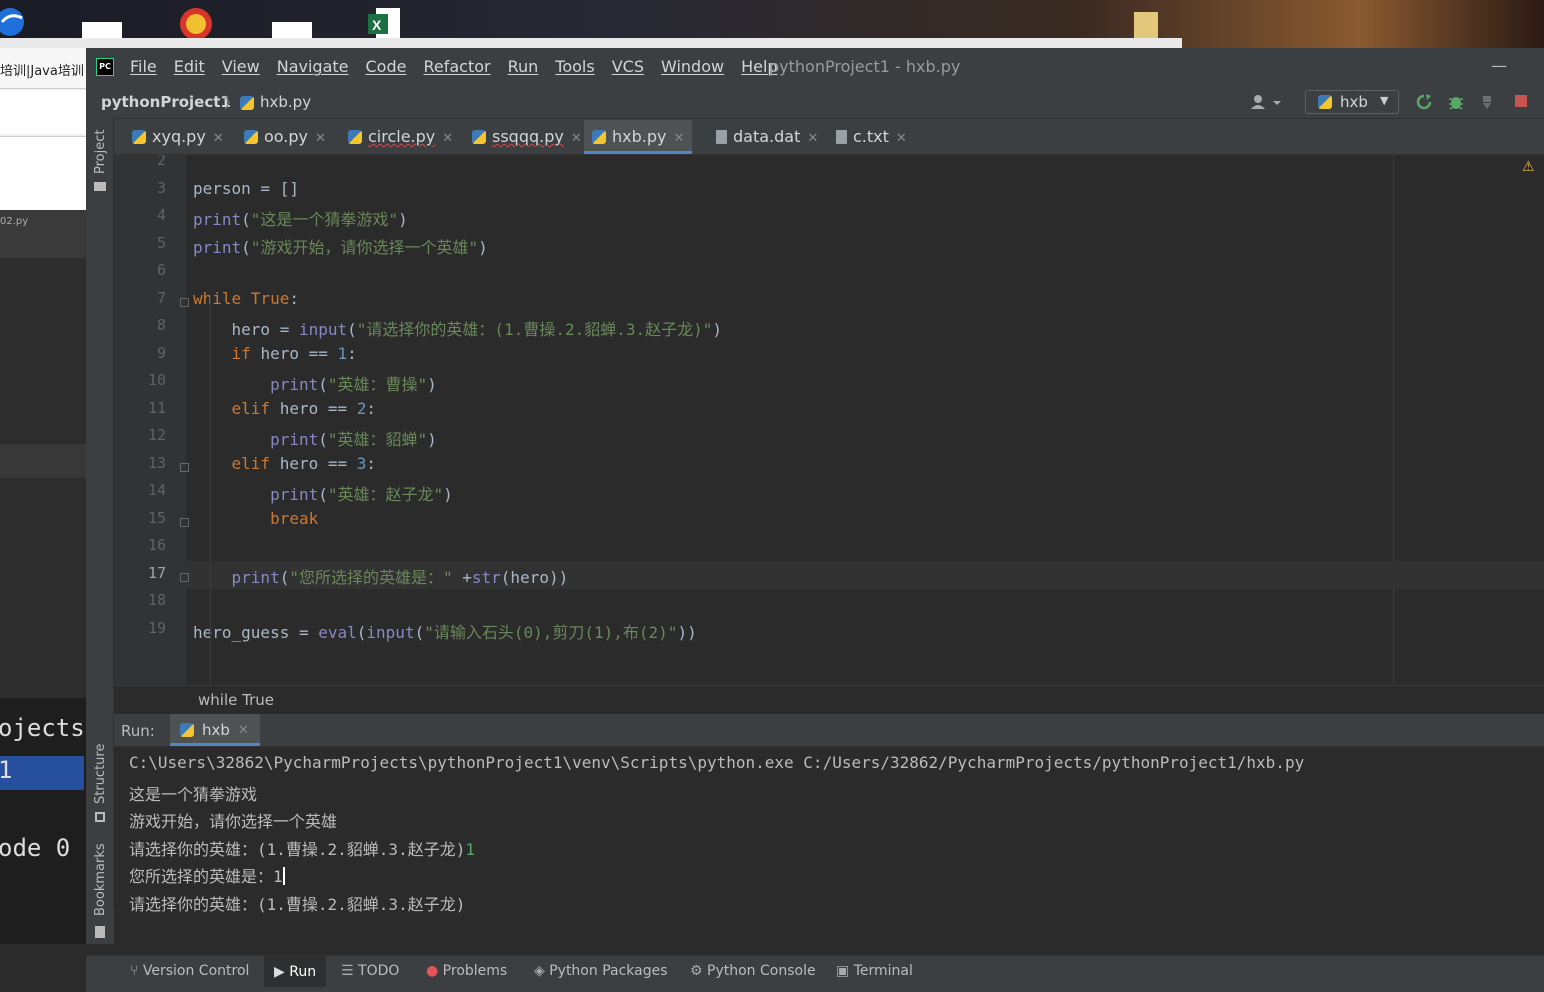 Image resolution: width=1544 pixels, height=992 pixels. I want to click on code-token: +, so click(467, 577).